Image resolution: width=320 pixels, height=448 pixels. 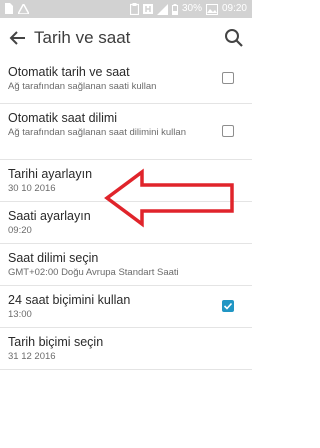 What do you see at coordinates (147, 9) in the screenshot?
I see `h-network-icon` at bounding box center [147, 9].